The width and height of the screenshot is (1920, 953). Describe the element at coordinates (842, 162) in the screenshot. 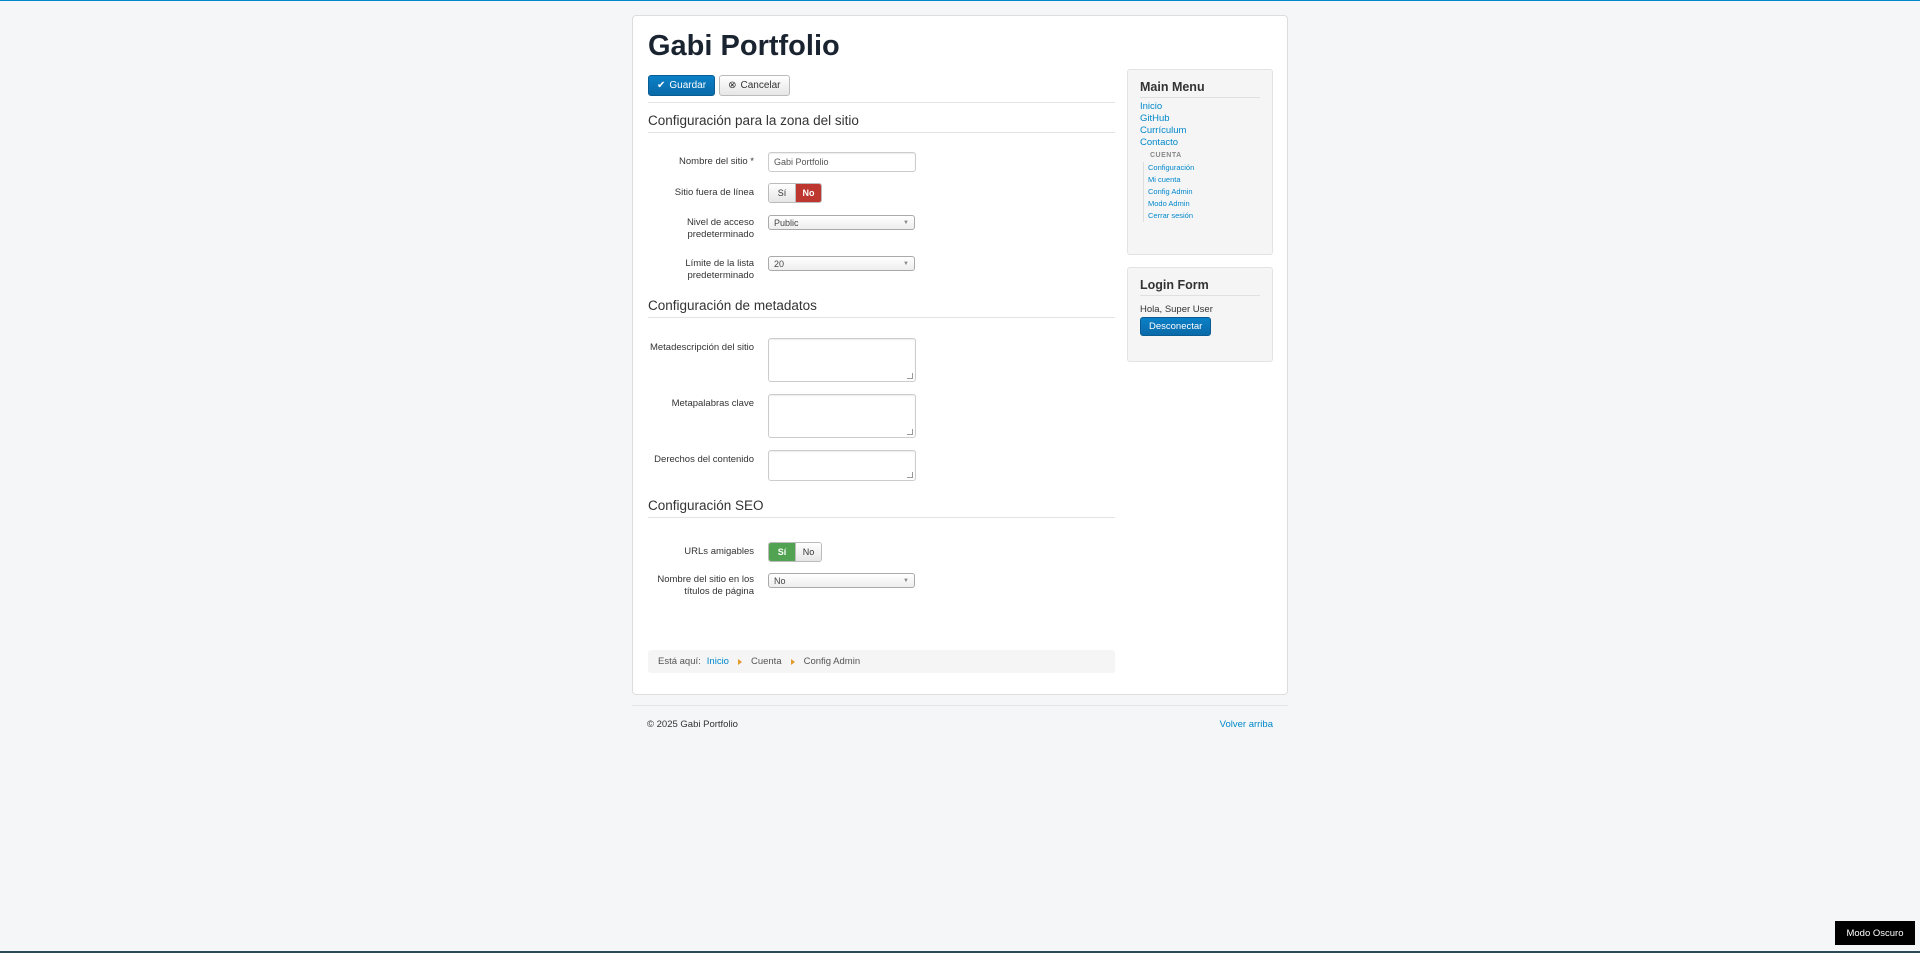

I see `site-name-input: Gabi Portfolio` at that location.